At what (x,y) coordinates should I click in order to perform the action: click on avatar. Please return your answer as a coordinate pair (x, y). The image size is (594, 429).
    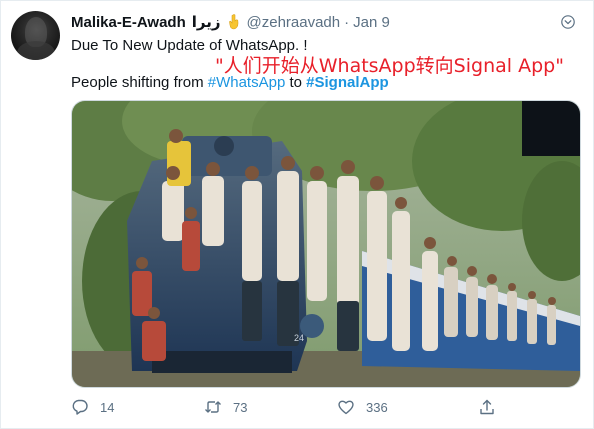
    Looking at the image, I should click on (35, 35).